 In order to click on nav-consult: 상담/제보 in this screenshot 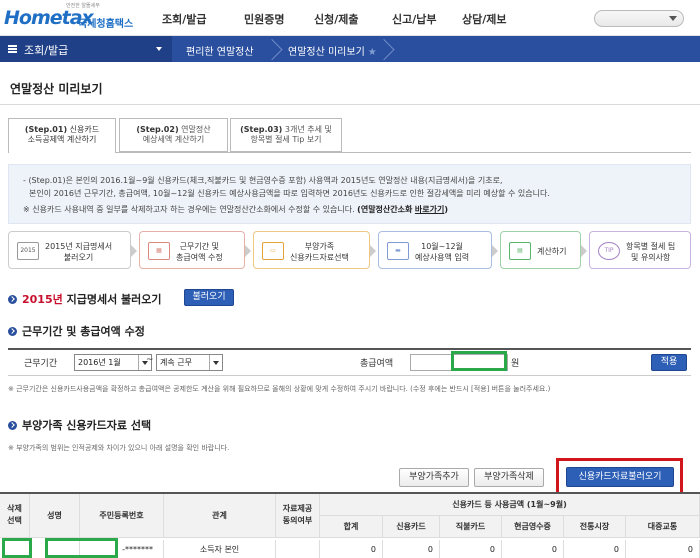, I will do `click(484, 19)`.